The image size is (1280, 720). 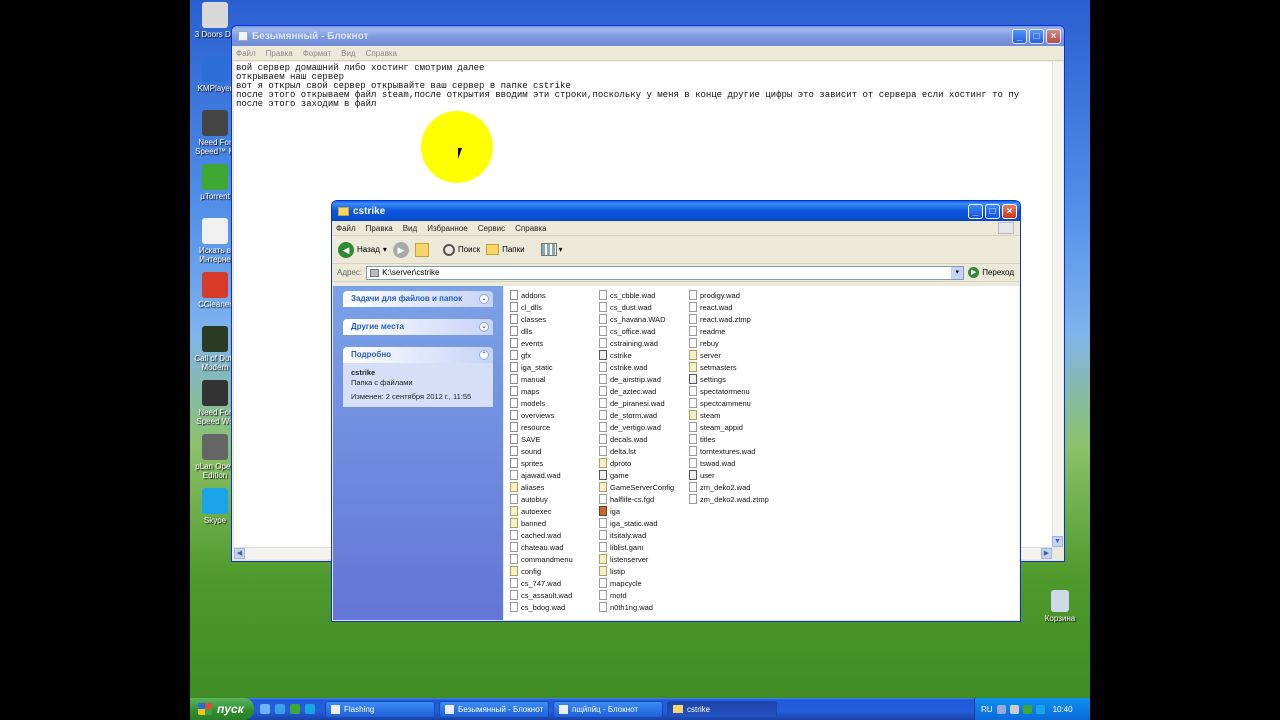 What do you see at coordinates (729, 415) in the screenshot?
I see `file-item: steam` at bounding box center [729, 415].